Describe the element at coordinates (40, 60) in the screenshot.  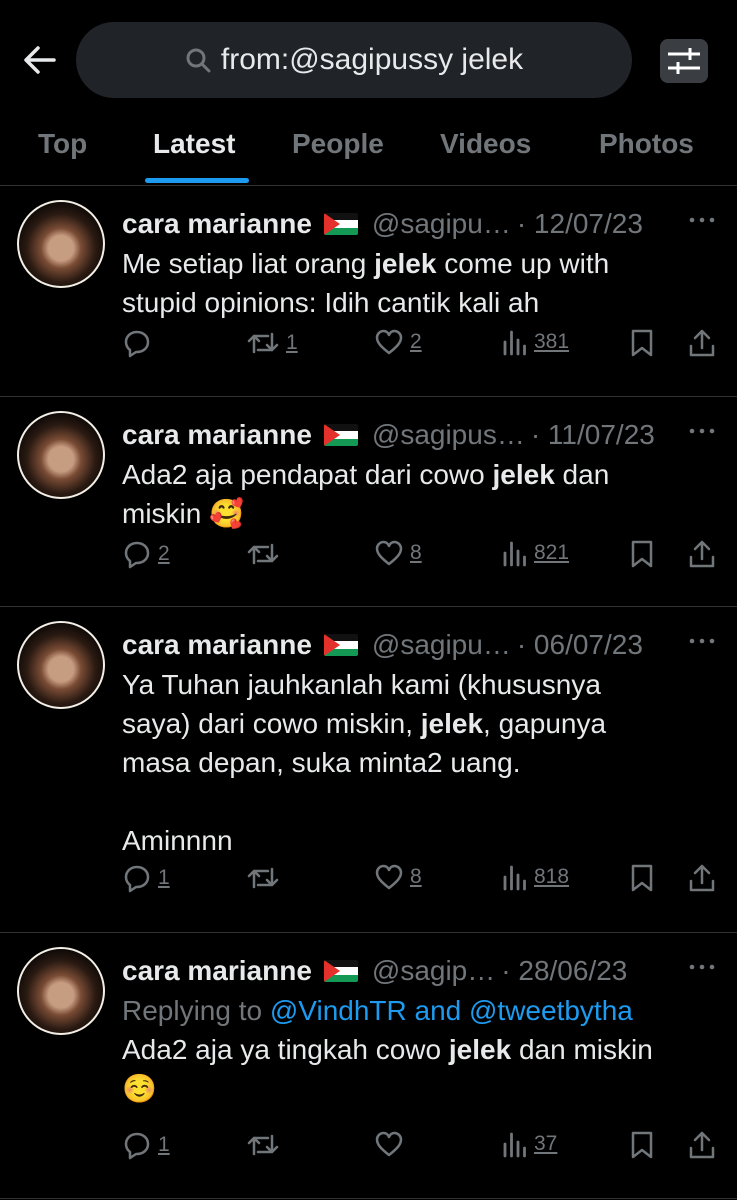
I see `arrow-left-icon` at that location.